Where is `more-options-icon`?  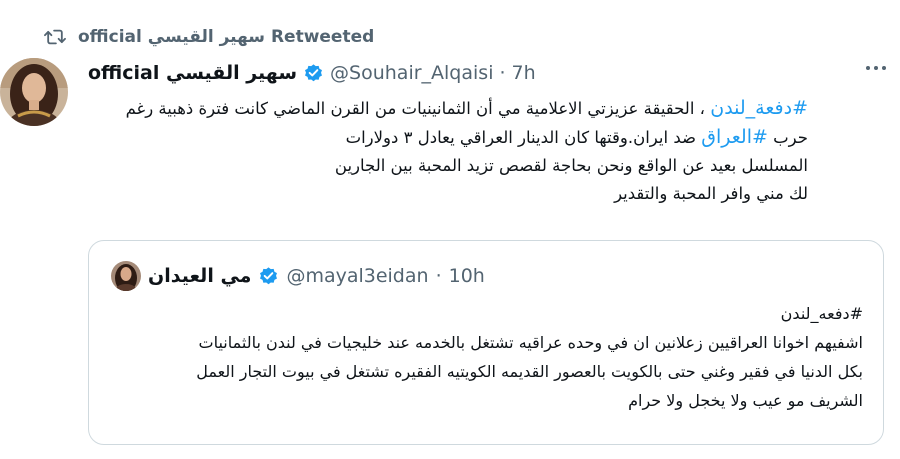
more-options-icon is located at coordinates (876, 68).